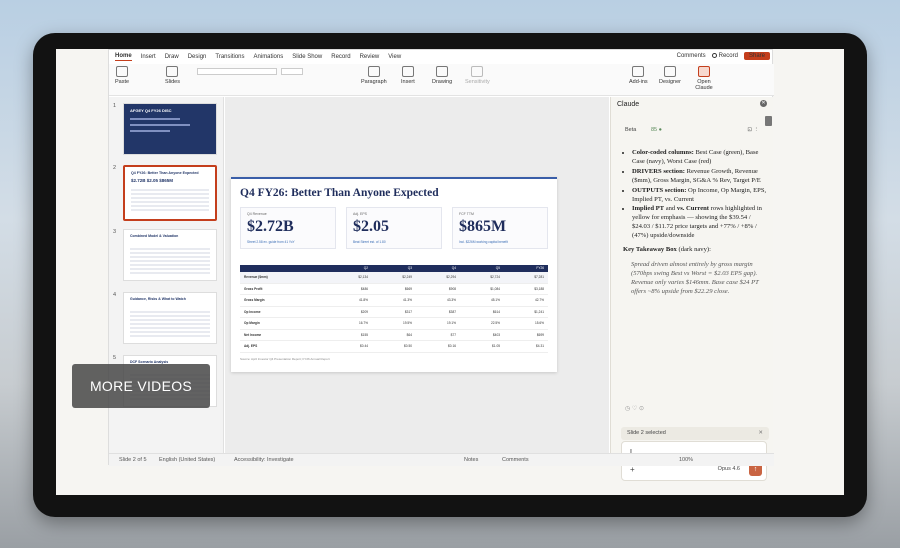 This screenshot has width=900, height=548. I want to click on slides-icon, so click(172, 71).